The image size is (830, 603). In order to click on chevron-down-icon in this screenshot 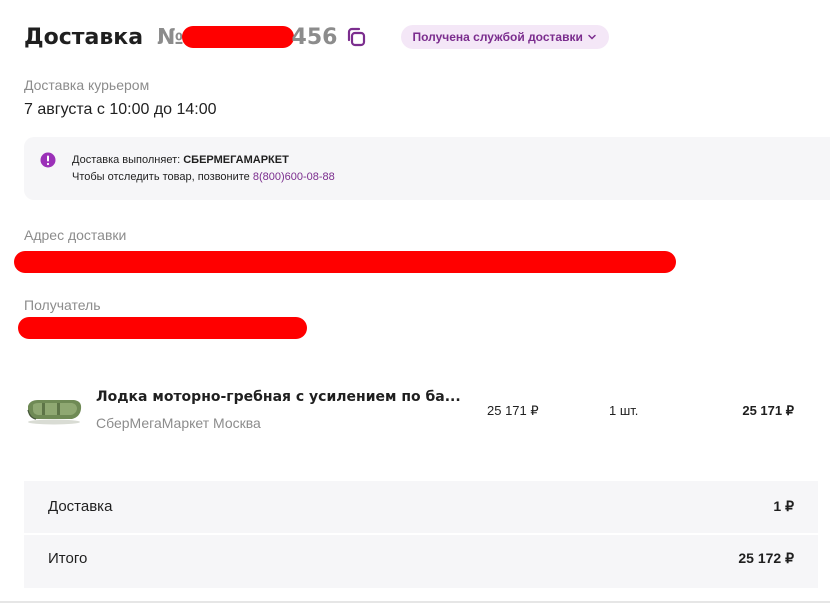, I will do `click(592, 37)`.